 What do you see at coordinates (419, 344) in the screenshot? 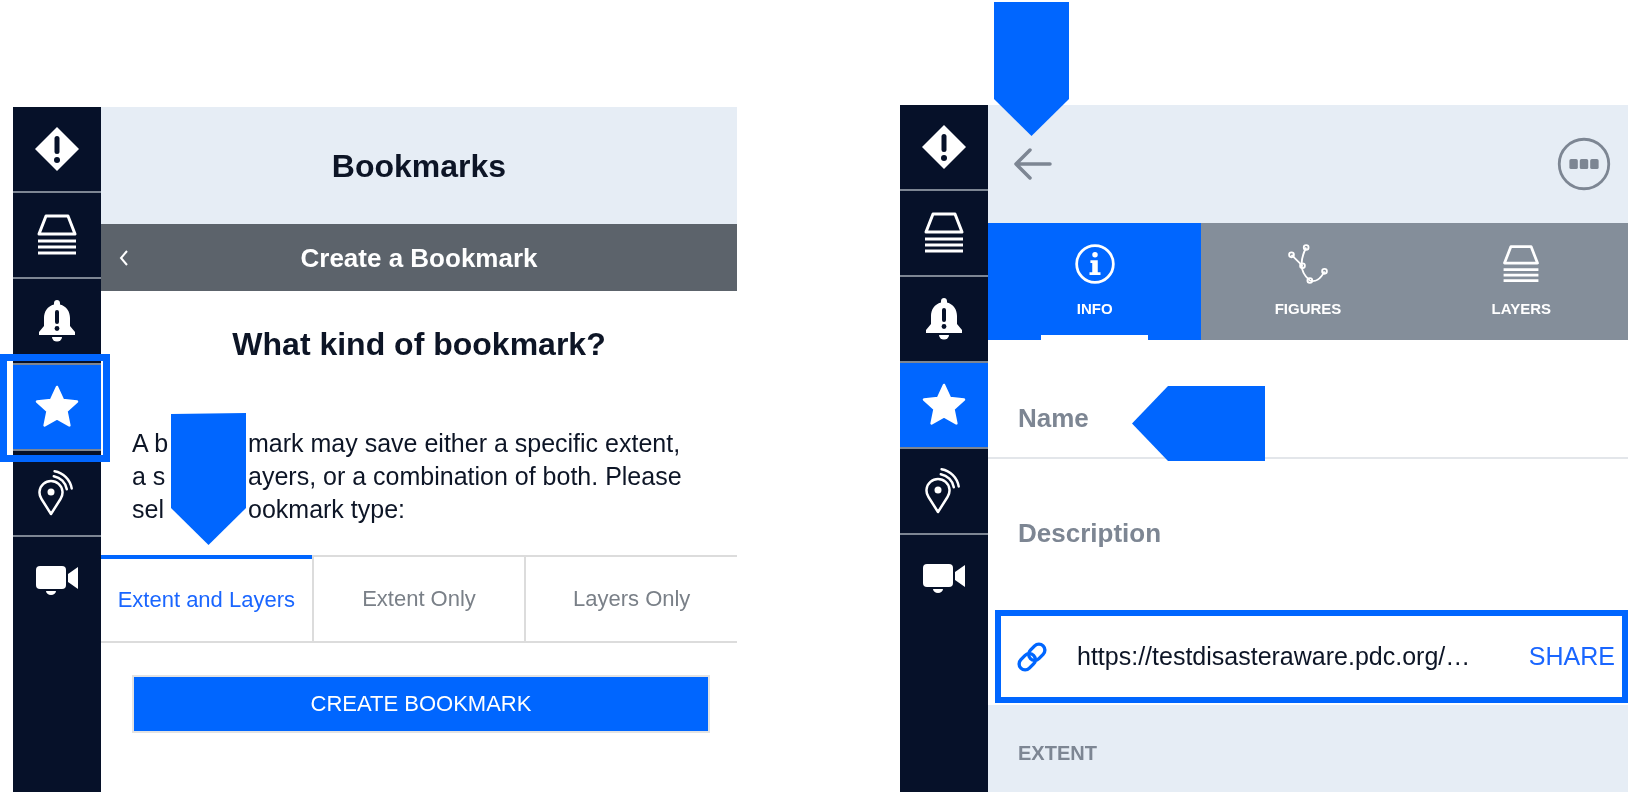
I see `question-heading: What kind of bookmark?` at bounding box center [419, 344].